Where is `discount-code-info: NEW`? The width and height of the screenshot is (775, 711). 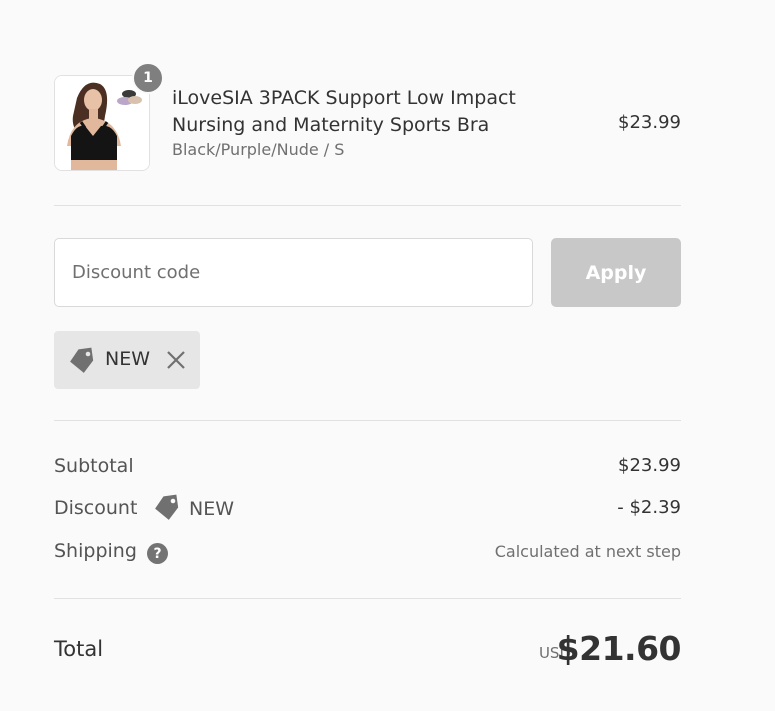
discount-code-info: NEW is located at coordinates (193, 509).